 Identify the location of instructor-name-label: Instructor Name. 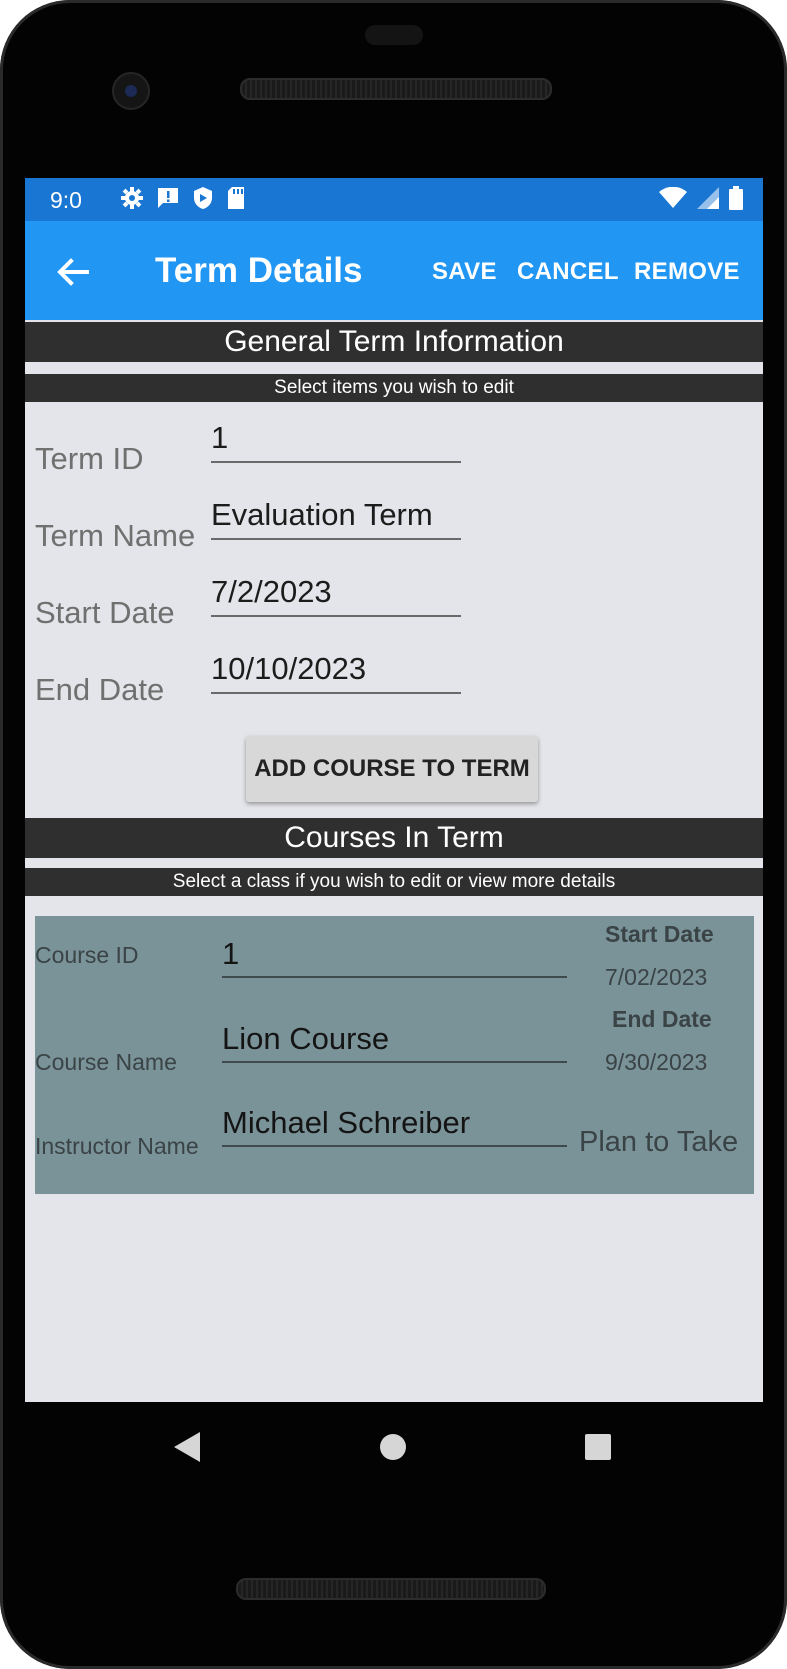
(117, 1146).